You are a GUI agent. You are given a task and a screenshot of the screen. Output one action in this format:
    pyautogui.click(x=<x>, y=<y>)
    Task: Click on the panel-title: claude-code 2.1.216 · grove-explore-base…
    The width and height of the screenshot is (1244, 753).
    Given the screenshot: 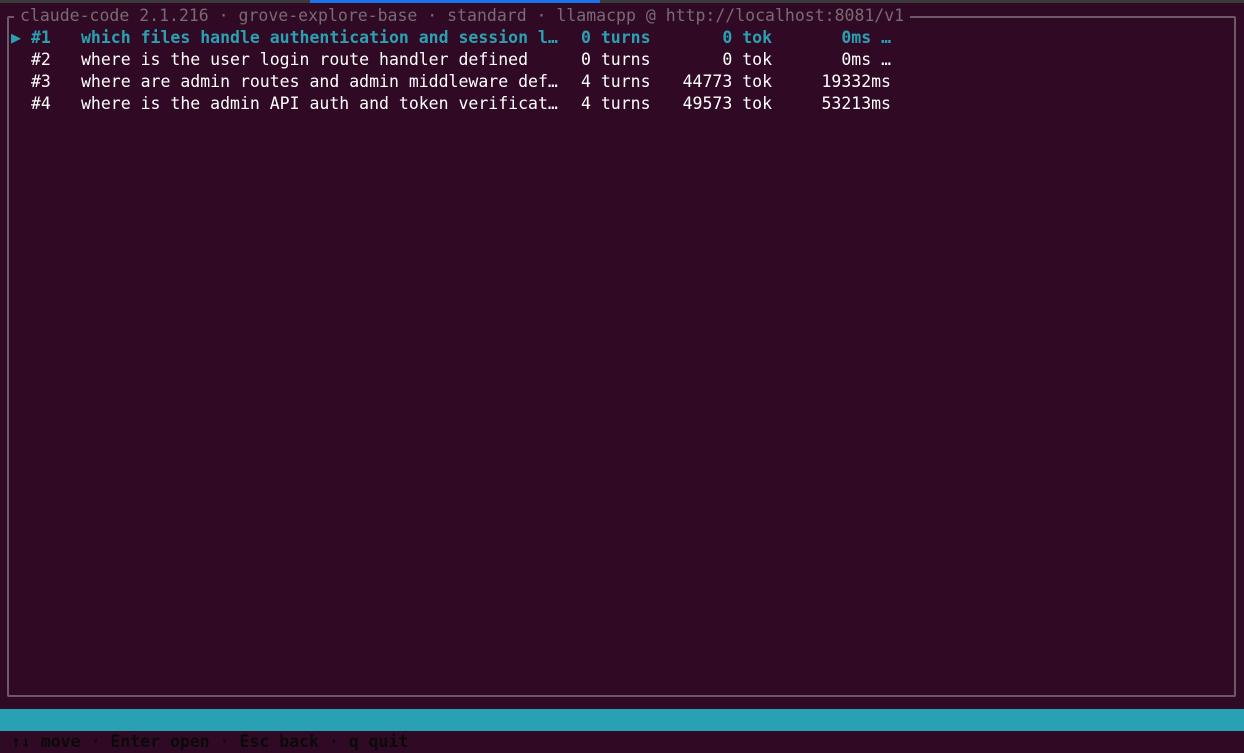 What is the action you would take?
    pyautogui.click(x=462, y=16)
    